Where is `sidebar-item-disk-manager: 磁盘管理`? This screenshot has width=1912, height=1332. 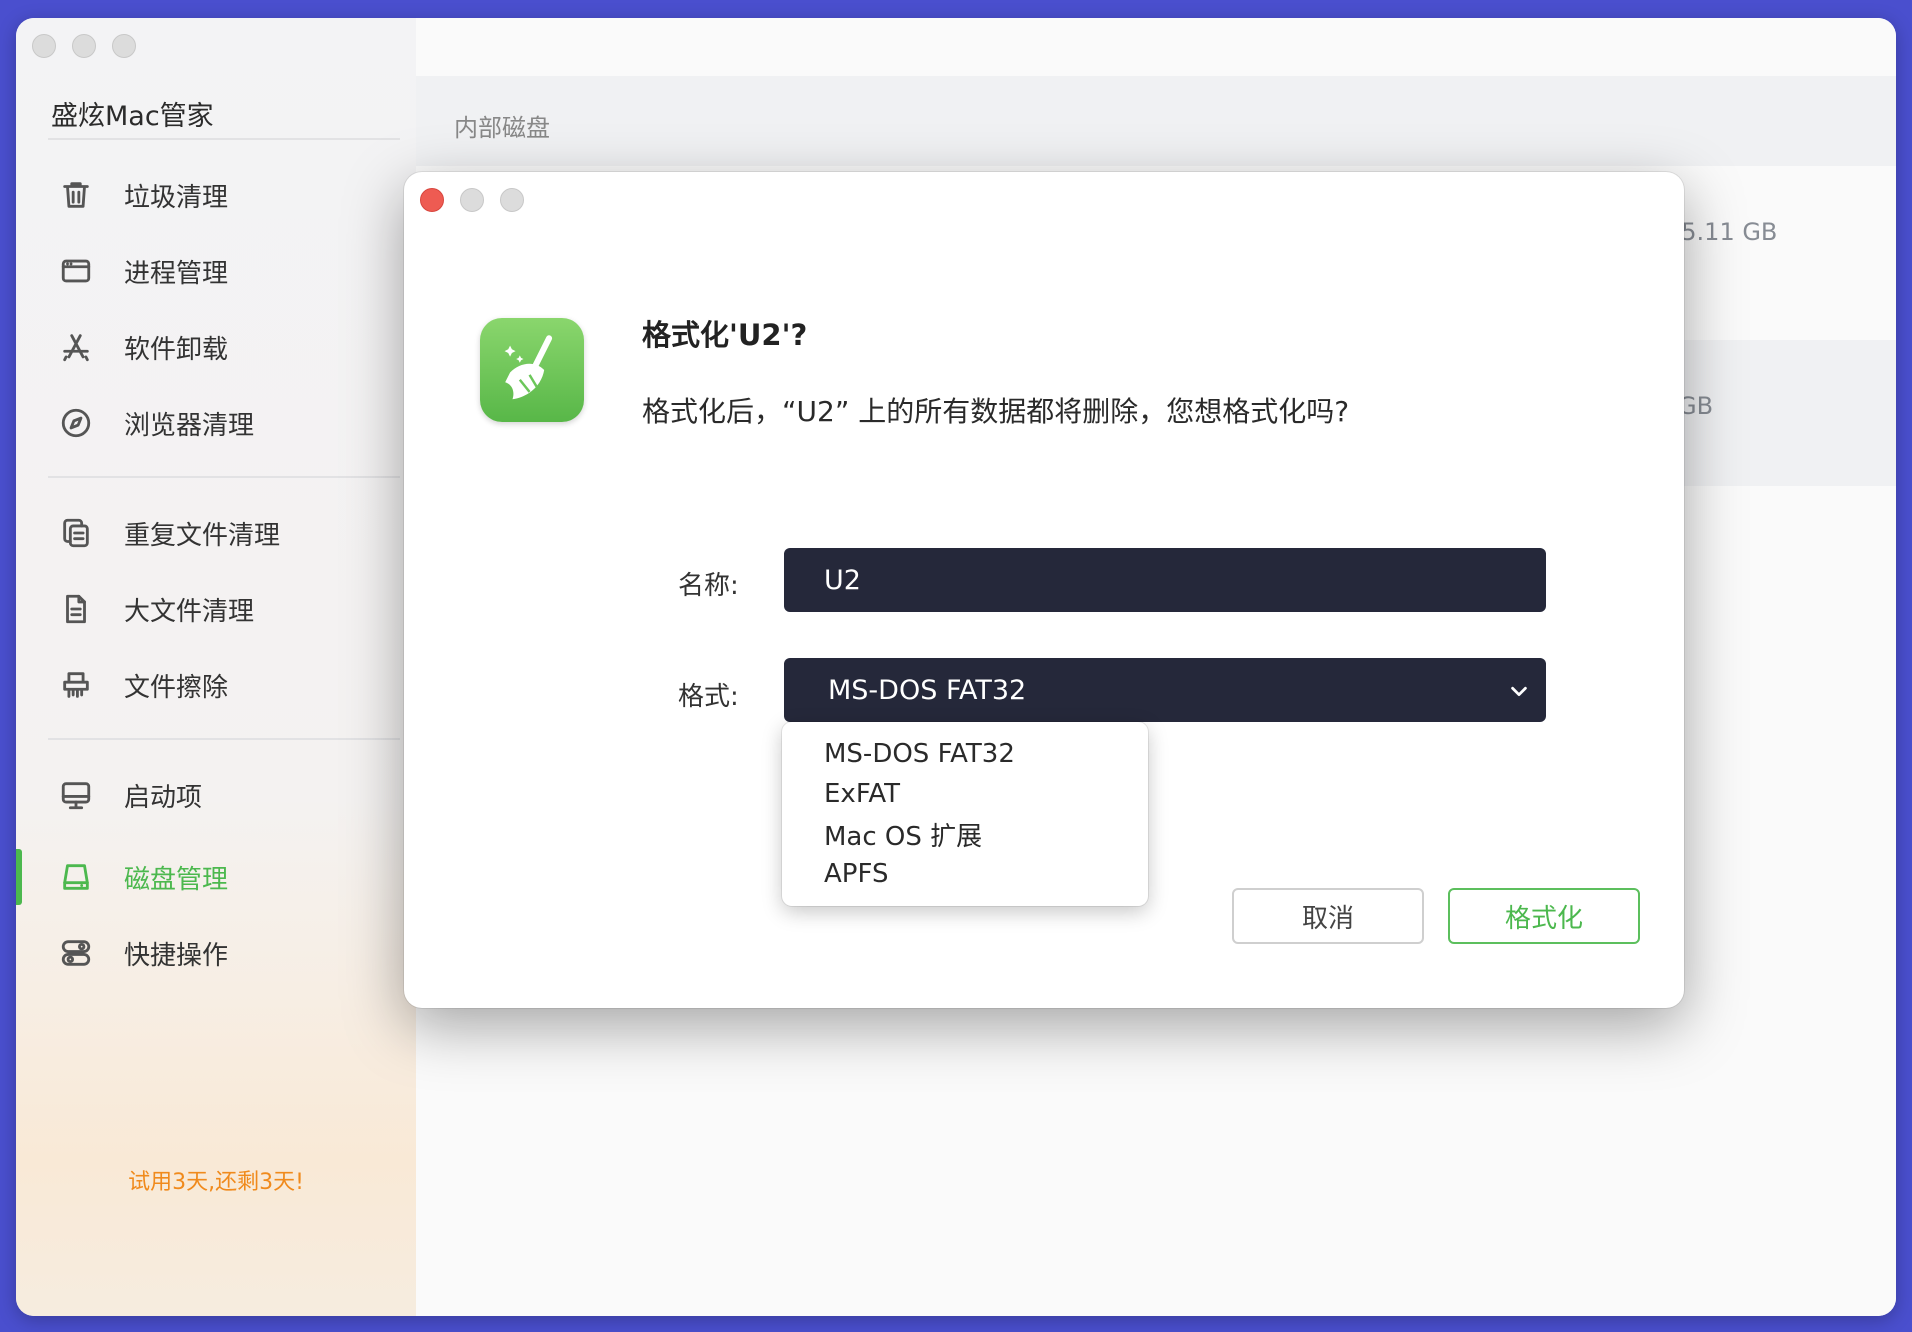 sidebar-item-disk-manager: 磁盘管理 is located at coordinates (216, 877).